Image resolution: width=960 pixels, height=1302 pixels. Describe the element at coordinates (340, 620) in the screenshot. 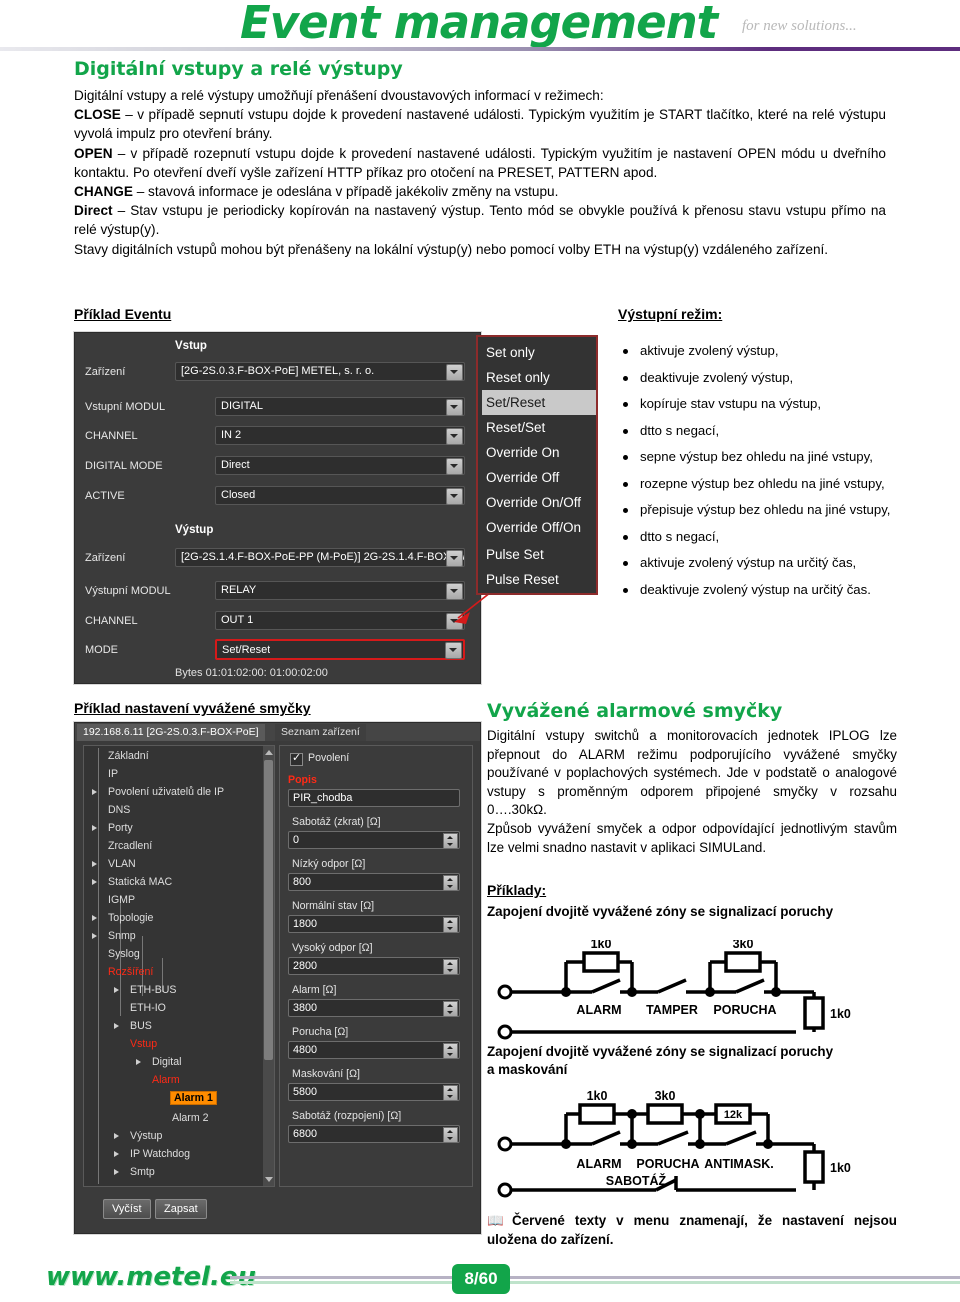

I see `combo-channel-out: OUT 1` at that location.